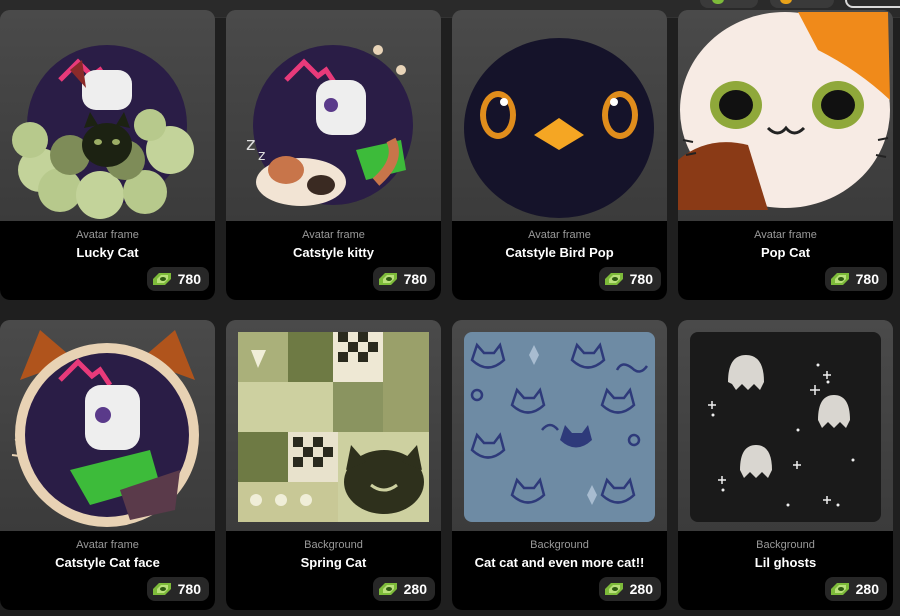 The image size is (900, 616). Describe the element at coordinates (107, 562) in the screenshot. I see `item-name: Catstyle Cat face` at that location.